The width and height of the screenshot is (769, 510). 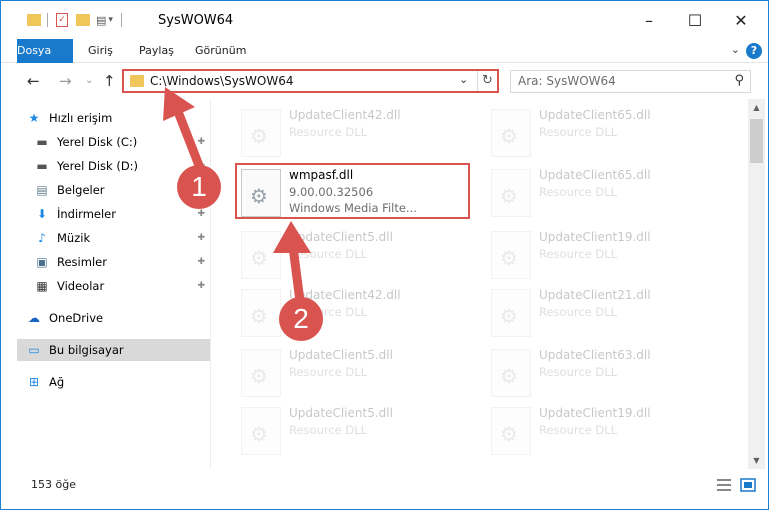 What do you see at coordinates (487, 81) in the screenshot?
I see `refresh-button: ↻` at bounding box center [487, 81].